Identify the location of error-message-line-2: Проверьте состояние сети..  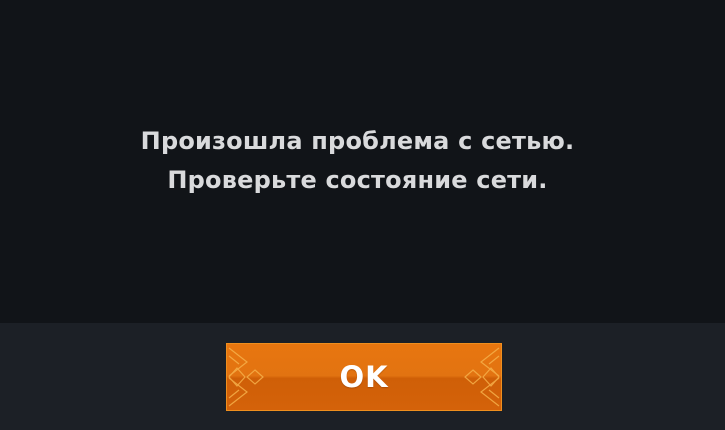
(357, 180).